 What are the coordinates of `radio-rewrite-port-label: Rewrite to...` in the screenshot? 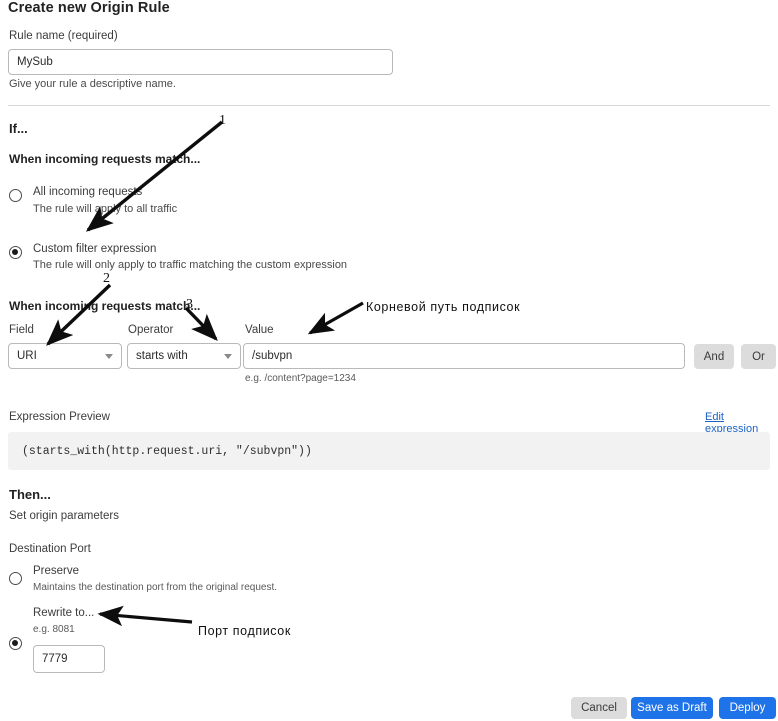 It's located at (64, 613).